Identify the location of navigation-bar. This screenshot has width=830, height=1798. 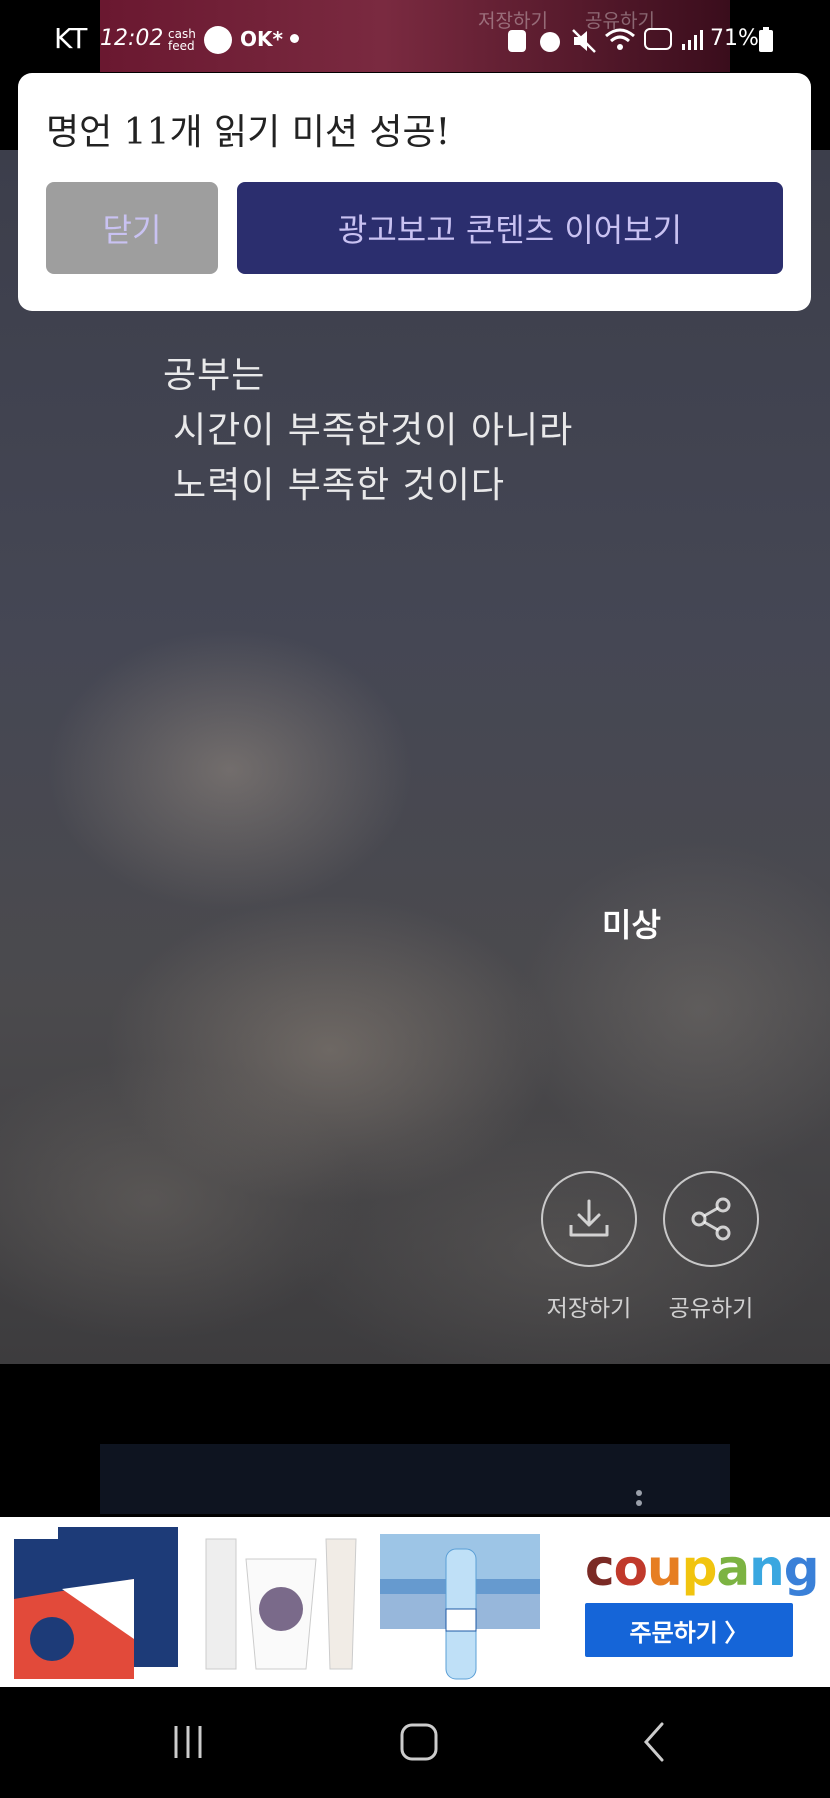
(415, 1742).